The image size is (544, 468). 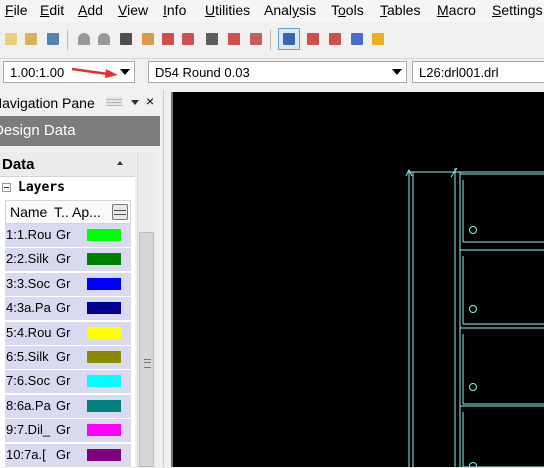 What do you see at coordinates (68, 455) in the screenshot?
I see `layer-row: 10:7a.[Gr` at bounding box center [68, 455].